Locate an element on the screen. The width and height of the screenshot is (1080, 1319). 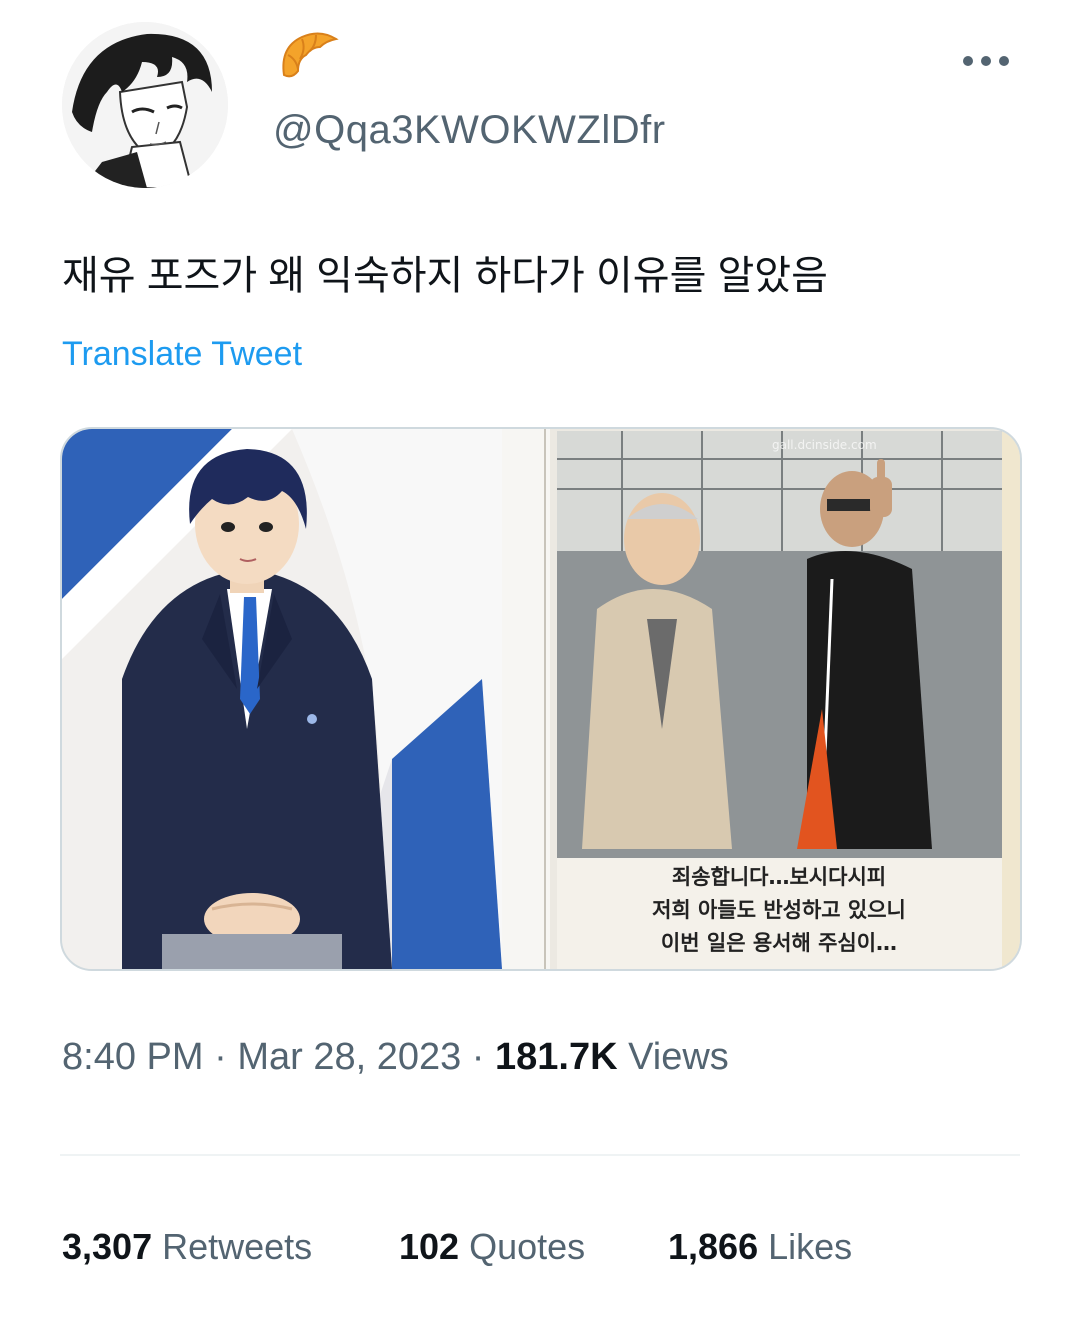
croissant-icon is located at coordinates (309, 58).